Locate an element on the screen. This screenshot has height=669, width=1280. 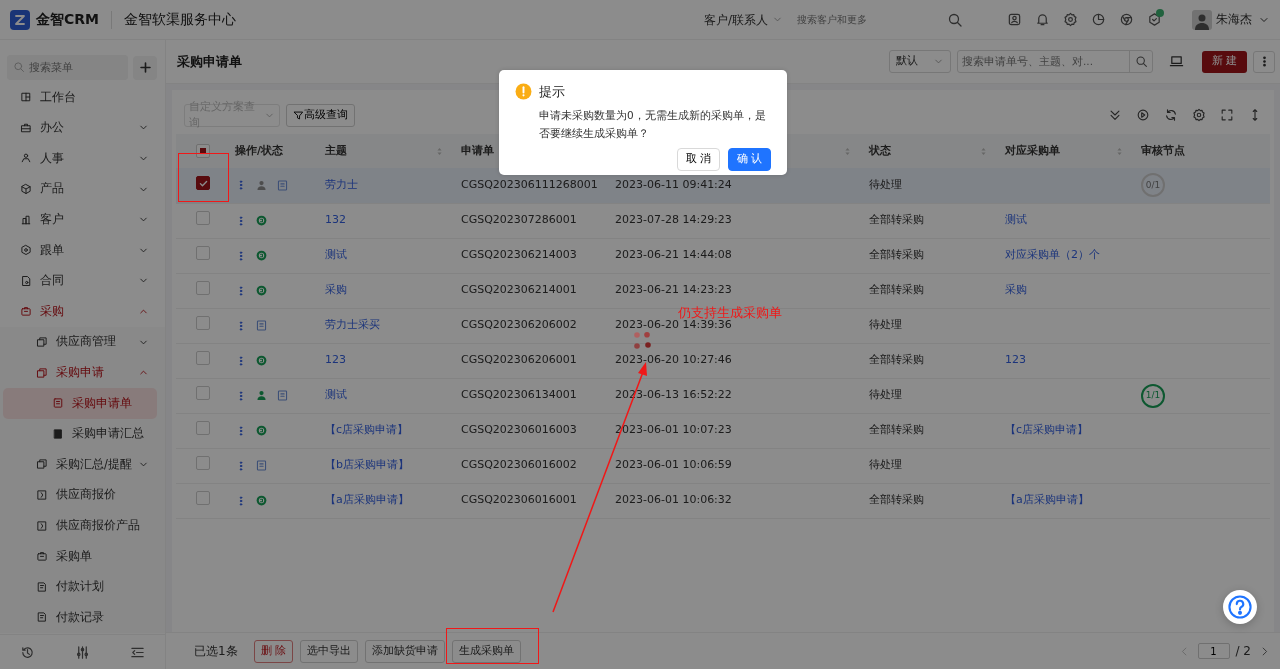
subject-link: 132 is located at coordinates (335, 220).